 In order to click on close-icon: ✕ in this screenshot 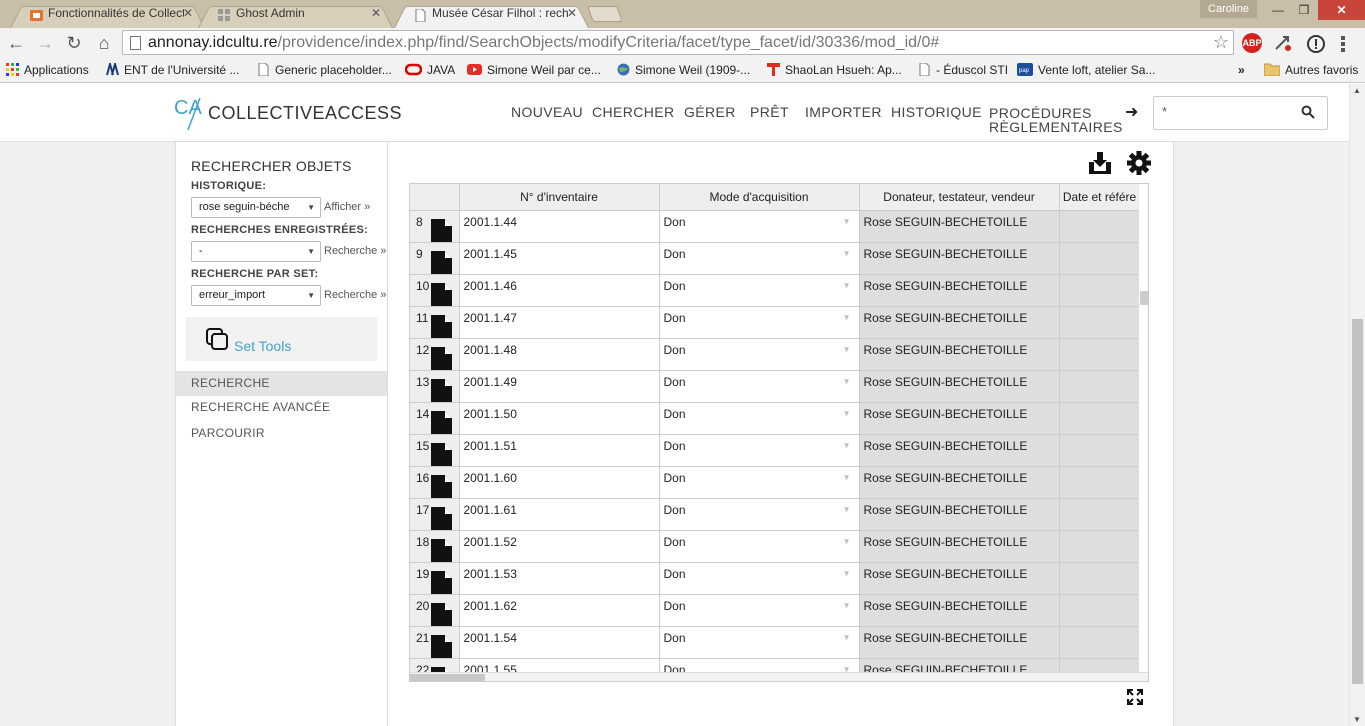, I will do `click(188, 13)`.